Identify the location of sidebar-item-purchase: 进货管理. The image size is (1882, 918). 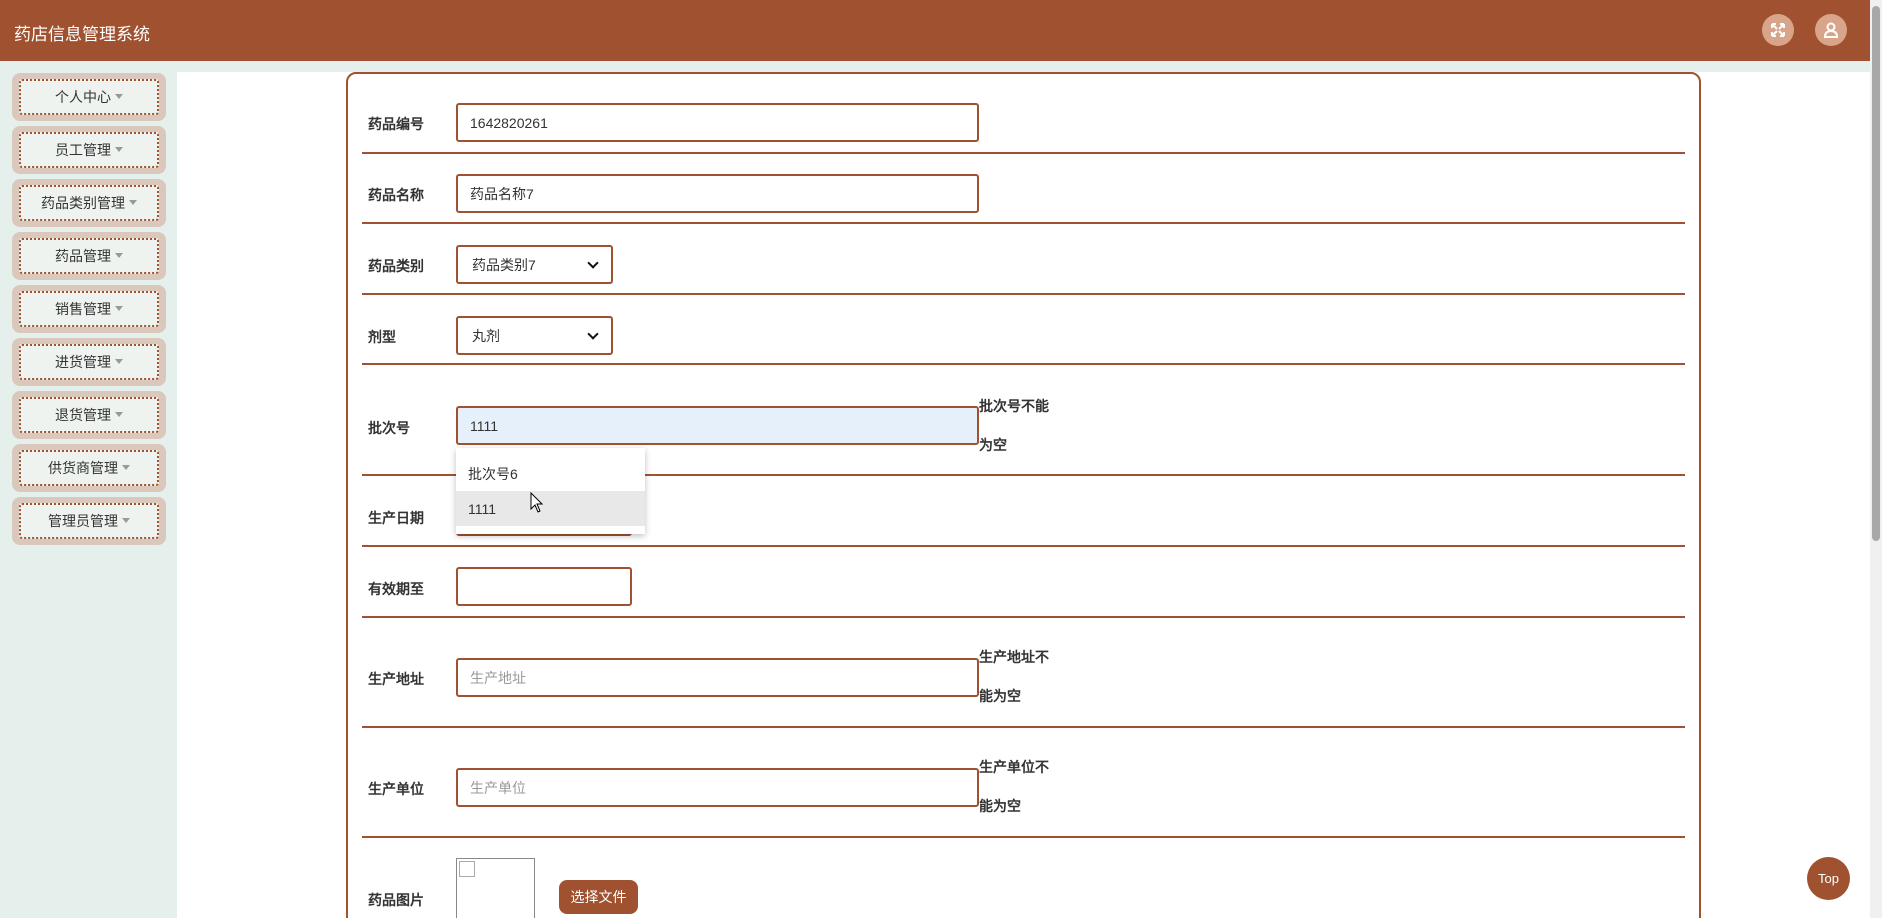
(89, 362).